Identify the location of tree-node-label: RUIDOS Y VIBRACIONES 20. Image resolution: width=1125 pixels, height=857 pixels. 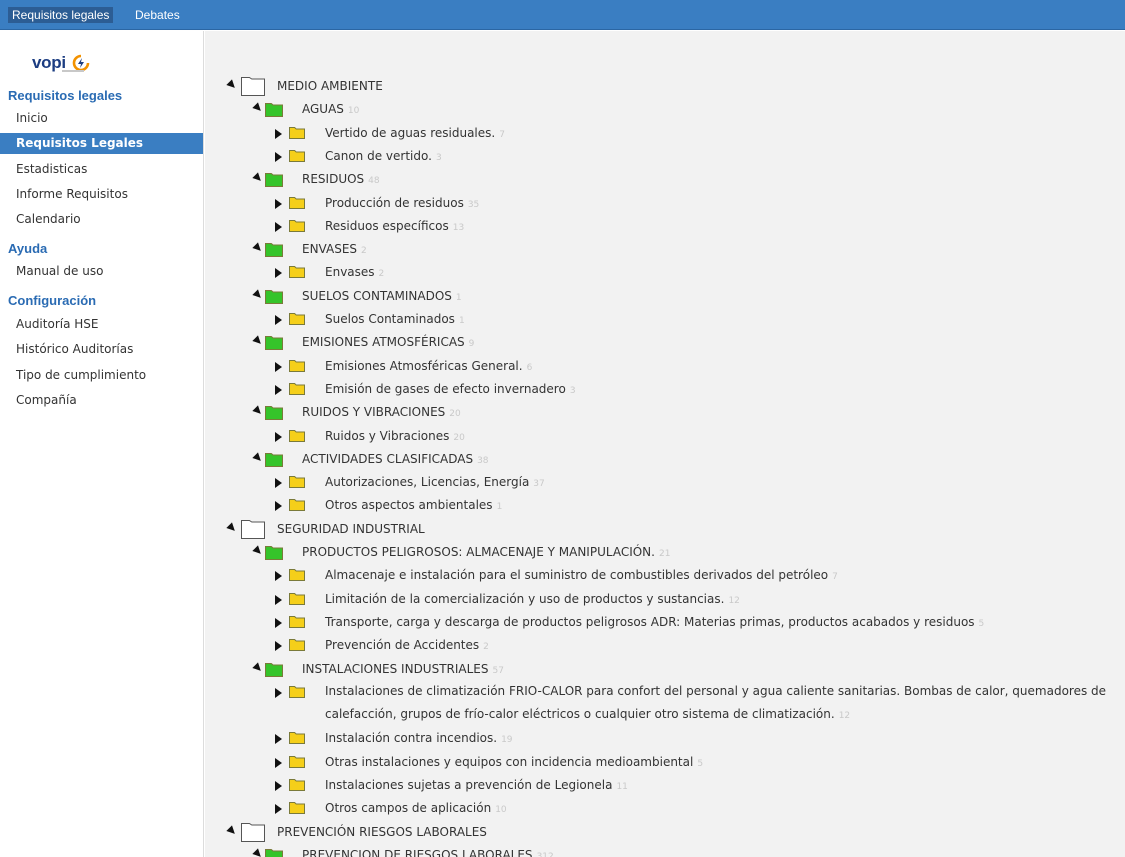
(381, 412).